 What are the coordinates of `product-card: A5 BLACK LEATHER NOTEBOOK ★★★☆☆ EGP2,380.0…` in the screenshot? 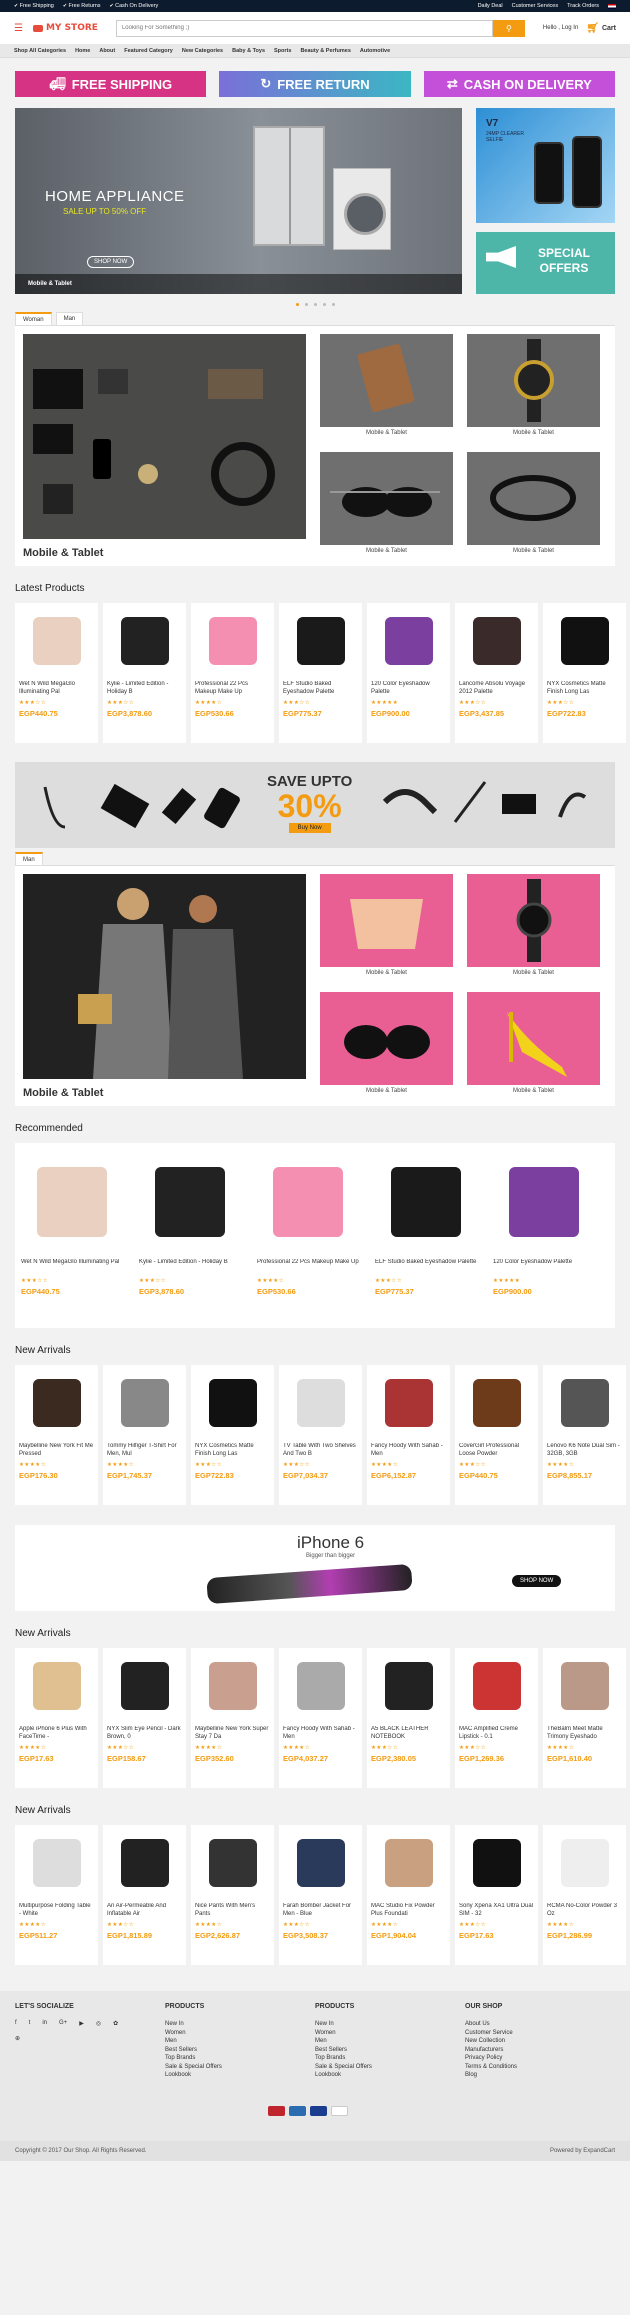 It's located at (408, 1718).